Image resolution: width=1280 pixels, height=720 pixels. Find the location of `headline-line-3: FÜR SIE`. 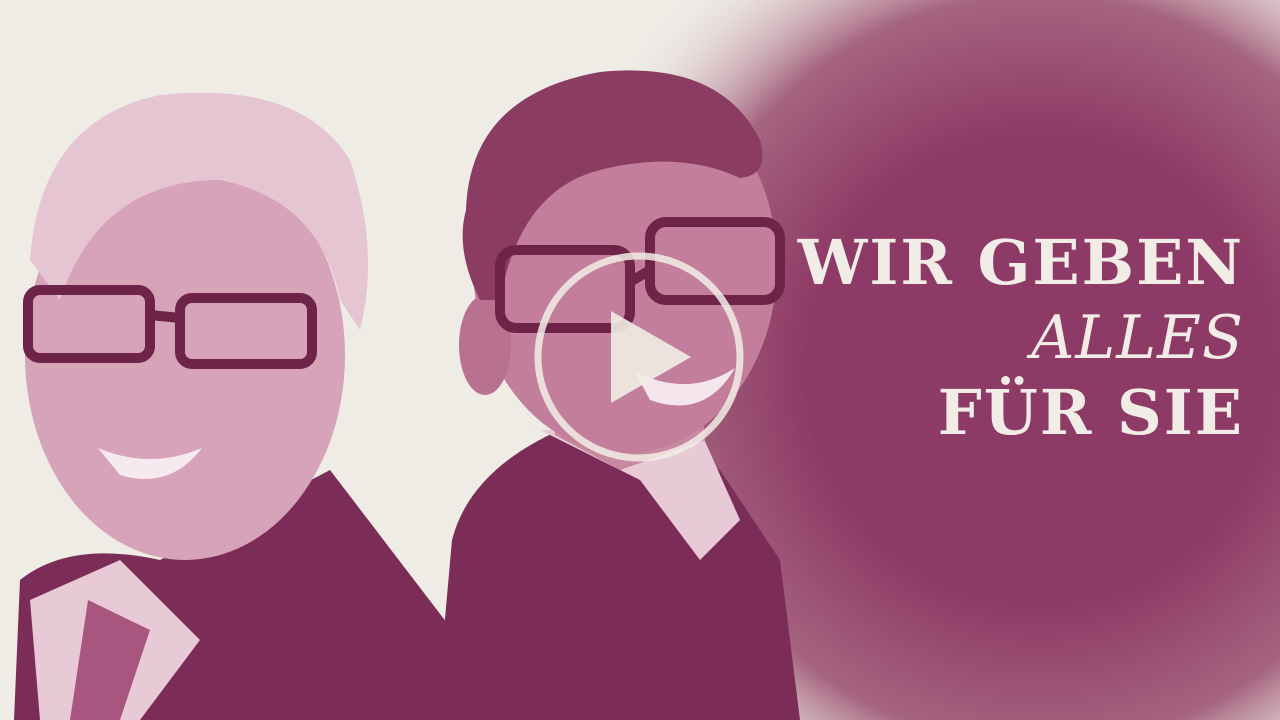

headline-line-3: FÜR SIE is located at coordinates (1090, 412).